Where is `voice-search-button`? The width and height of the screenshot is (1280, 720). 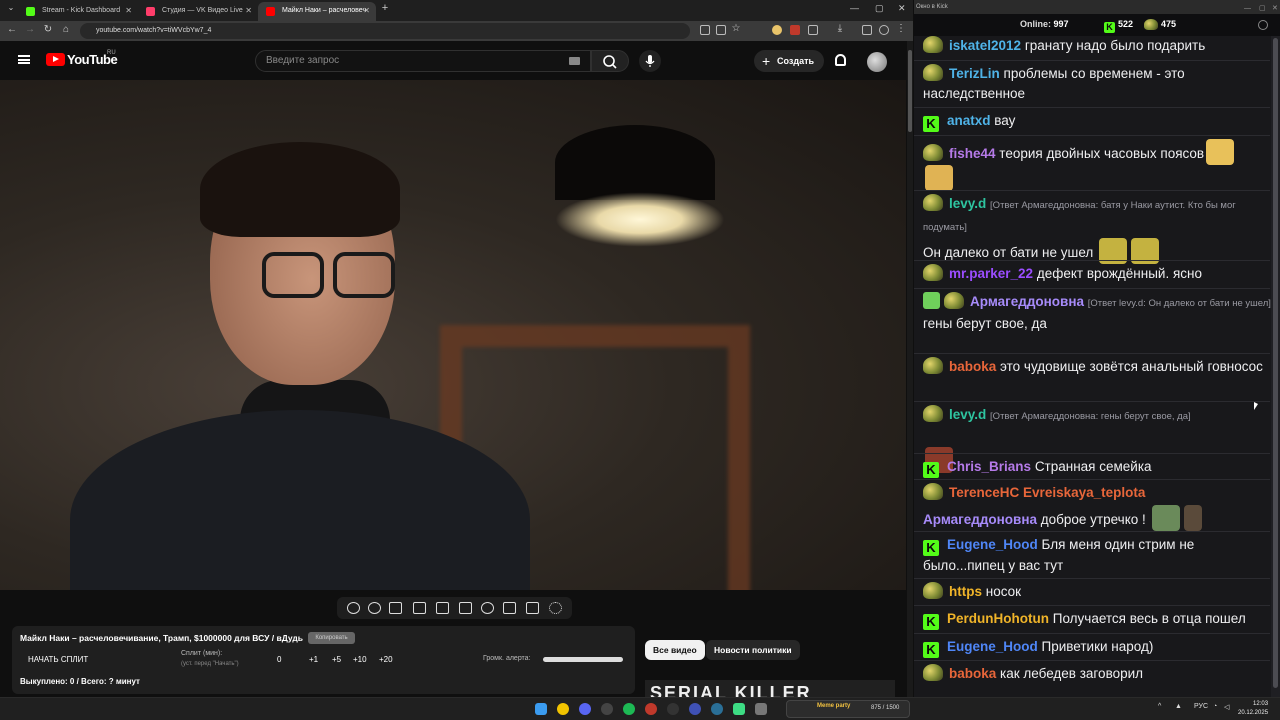
voice-search-button is located at coordinates (650, 61).